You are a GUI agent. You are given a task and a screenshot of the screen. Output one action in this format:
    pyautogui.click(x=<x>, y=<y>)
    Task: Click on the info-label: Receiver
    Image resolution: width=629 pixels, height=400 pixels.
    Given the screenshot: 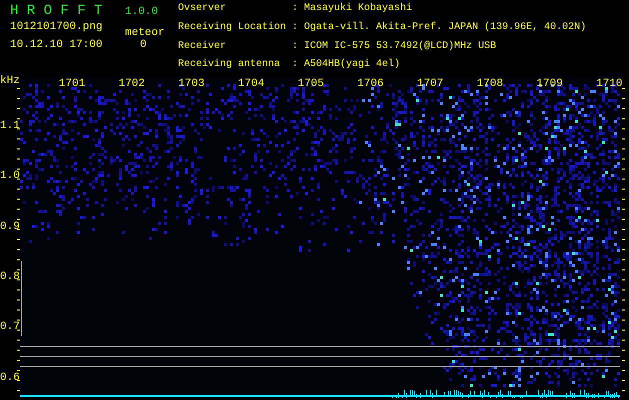 What is the action you would take?
    pyautogui.click(x=203, y=47)
    